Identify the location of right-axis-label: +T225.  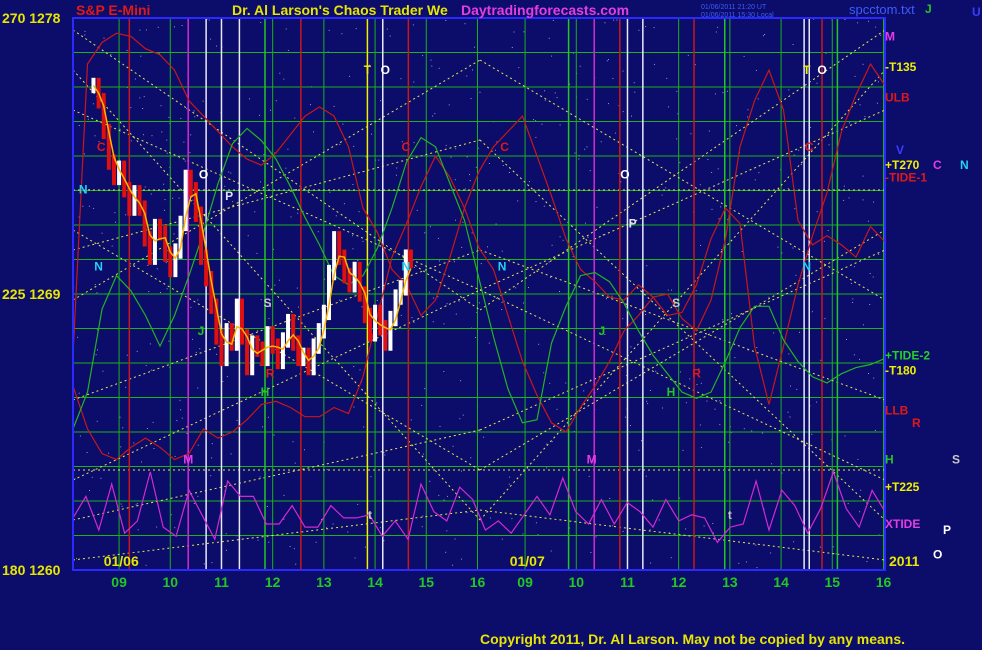
(902, 487).